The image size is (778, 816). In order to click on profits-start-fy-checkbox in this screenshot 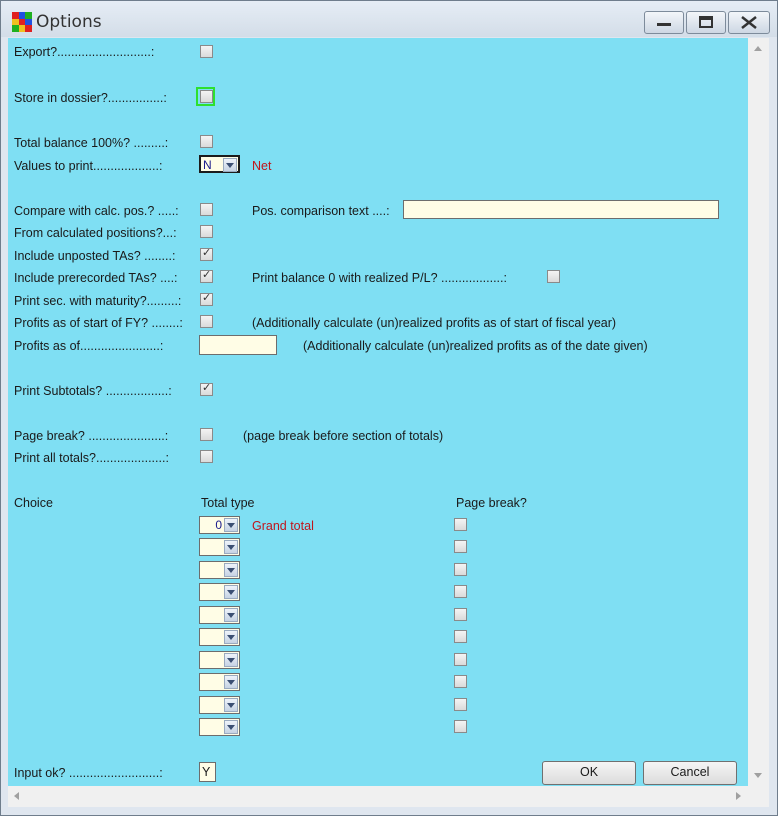, I will do `click(206, 321)`.